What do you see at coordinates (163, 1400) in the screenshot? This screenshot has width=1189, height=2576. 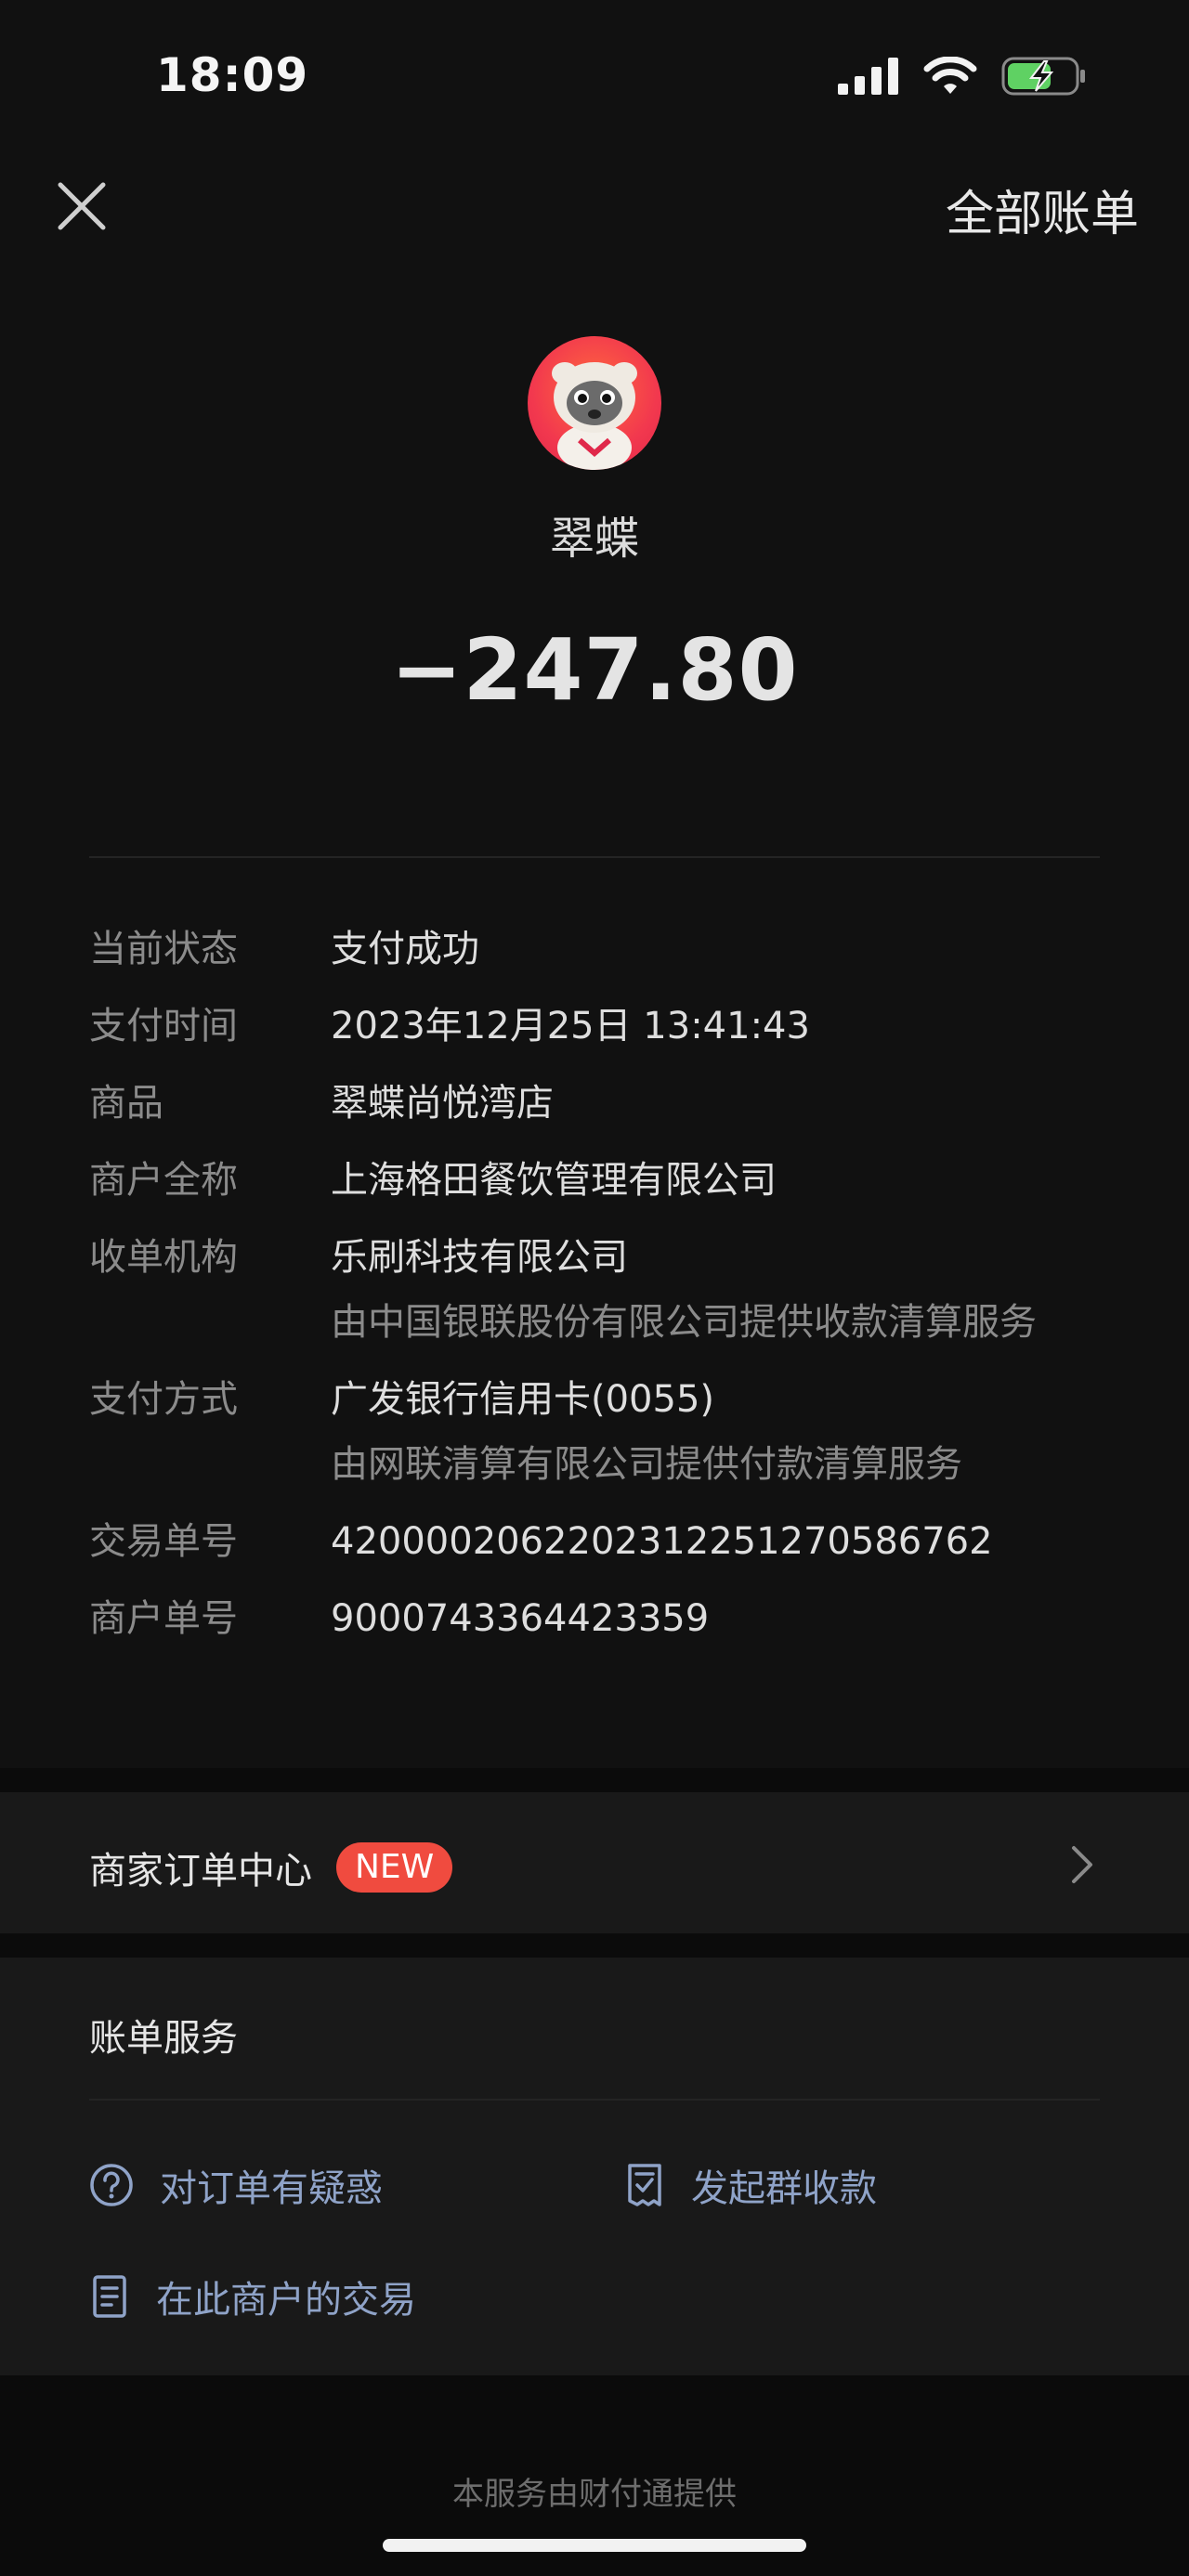 I see `detail-label: 支付方式` at bounding box center [163, 1400].